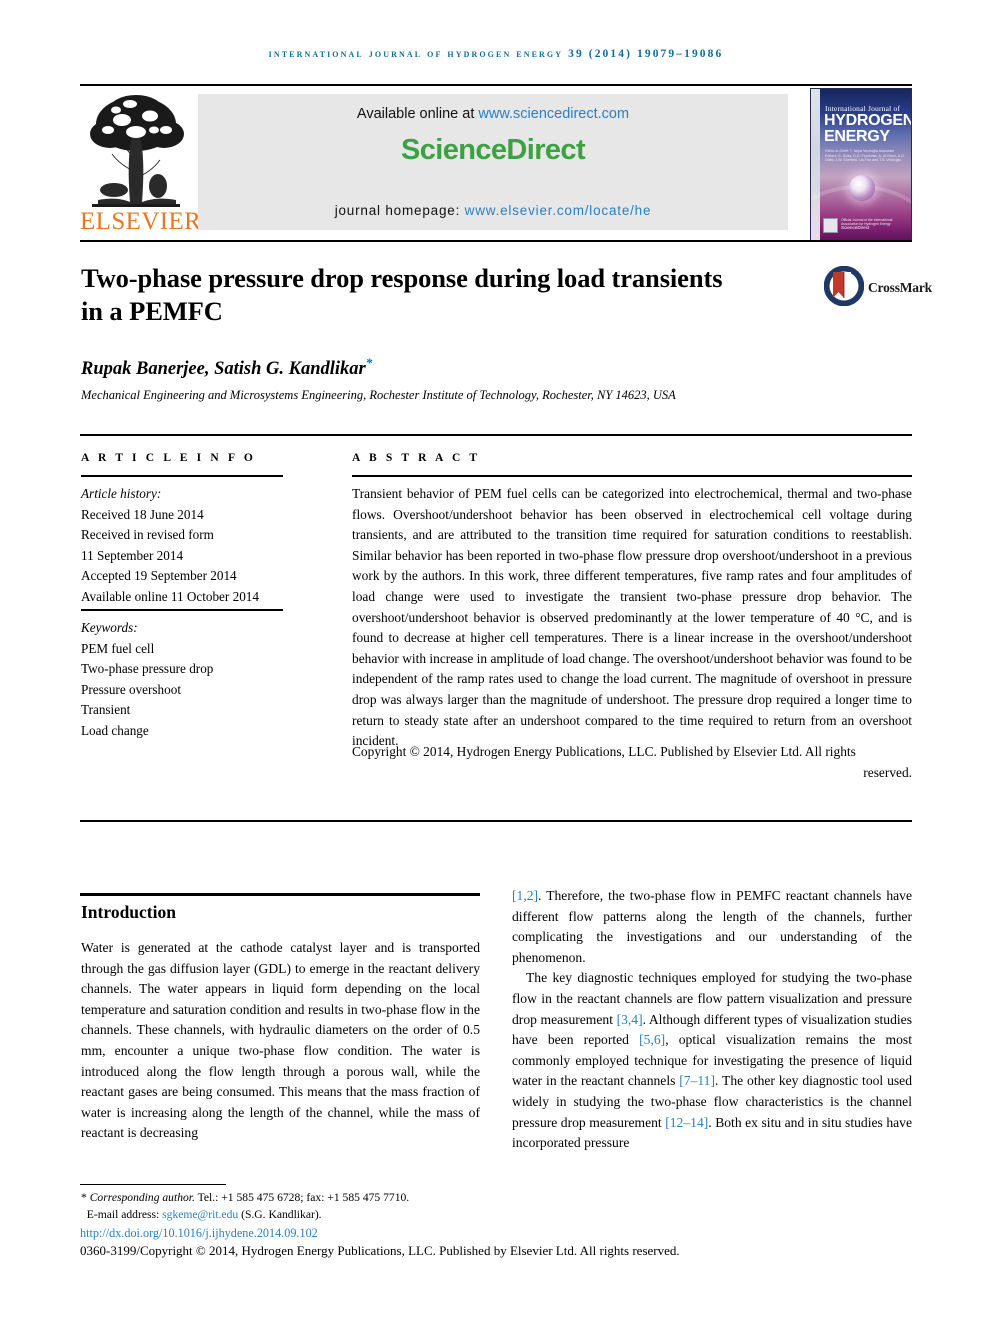  I want to click on abstract-copyright-end: reserved., so click(887, 772).